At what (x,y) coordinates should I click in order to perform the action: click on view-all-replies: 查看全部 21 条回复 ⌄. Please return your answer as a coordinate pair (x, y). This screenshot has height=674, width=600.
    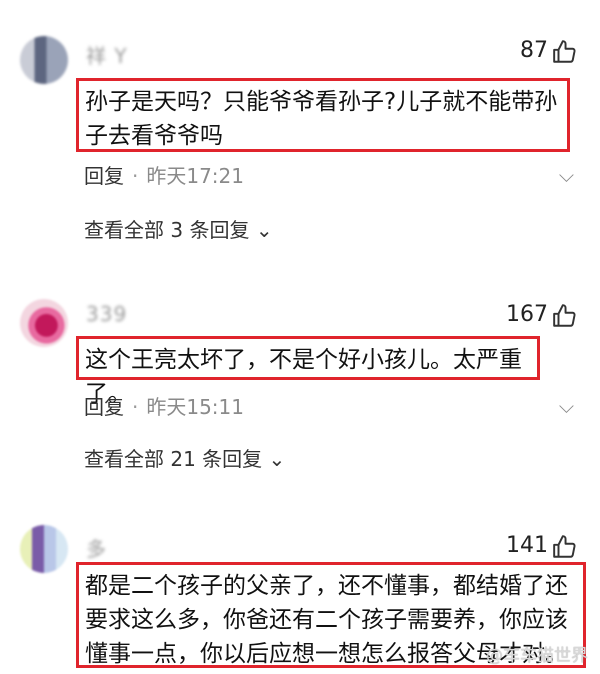
    Looking at the image, I should click on (184, 457).